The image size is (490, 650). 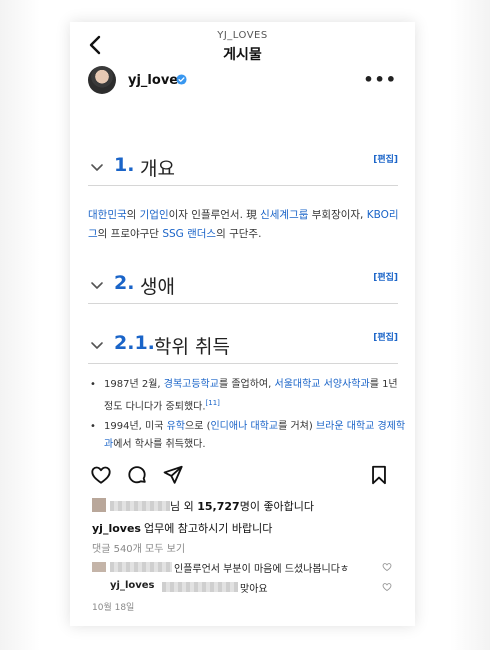 I want to click on section-number: 2., so click(x=124, y=283).